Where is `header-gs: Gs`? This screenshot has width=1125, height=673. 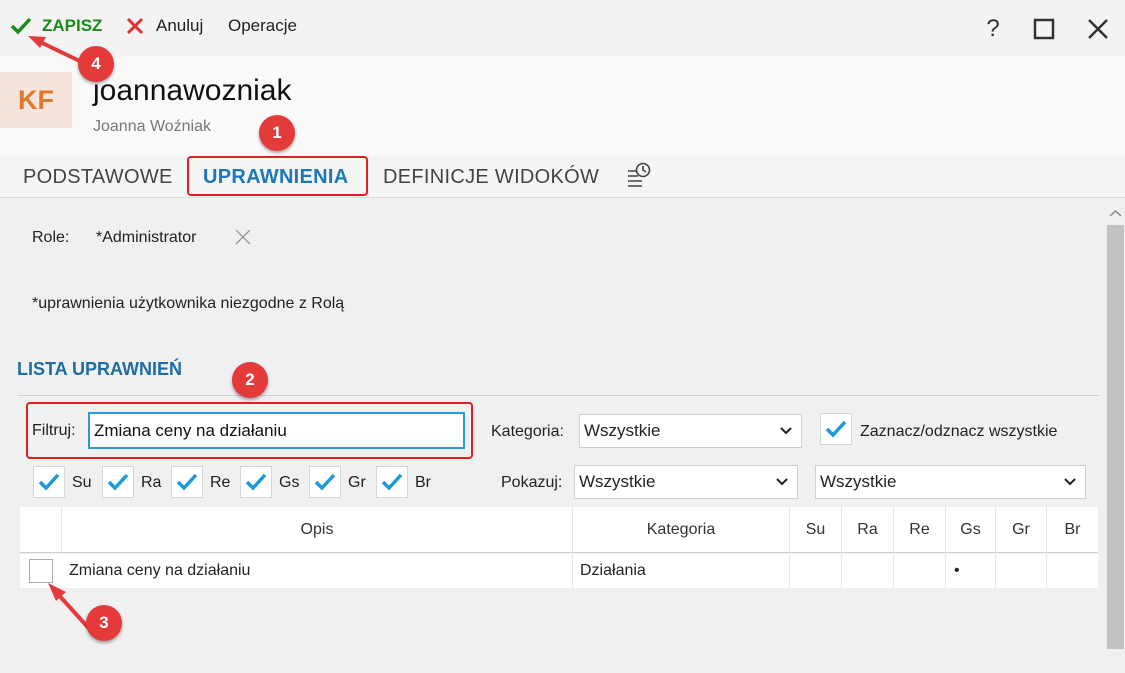 header-gs: Gs is located at coordinates (971, 530).